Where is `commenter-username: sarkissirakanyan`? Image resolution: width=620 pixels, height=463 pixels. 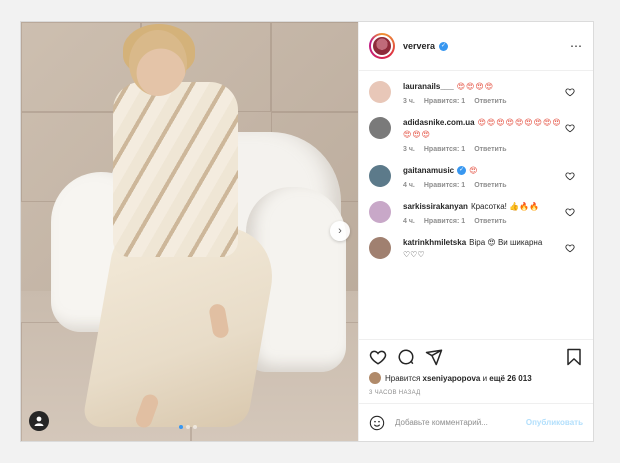
commenter-username: sarkissirakanyan is located at coordinates (435, 206).